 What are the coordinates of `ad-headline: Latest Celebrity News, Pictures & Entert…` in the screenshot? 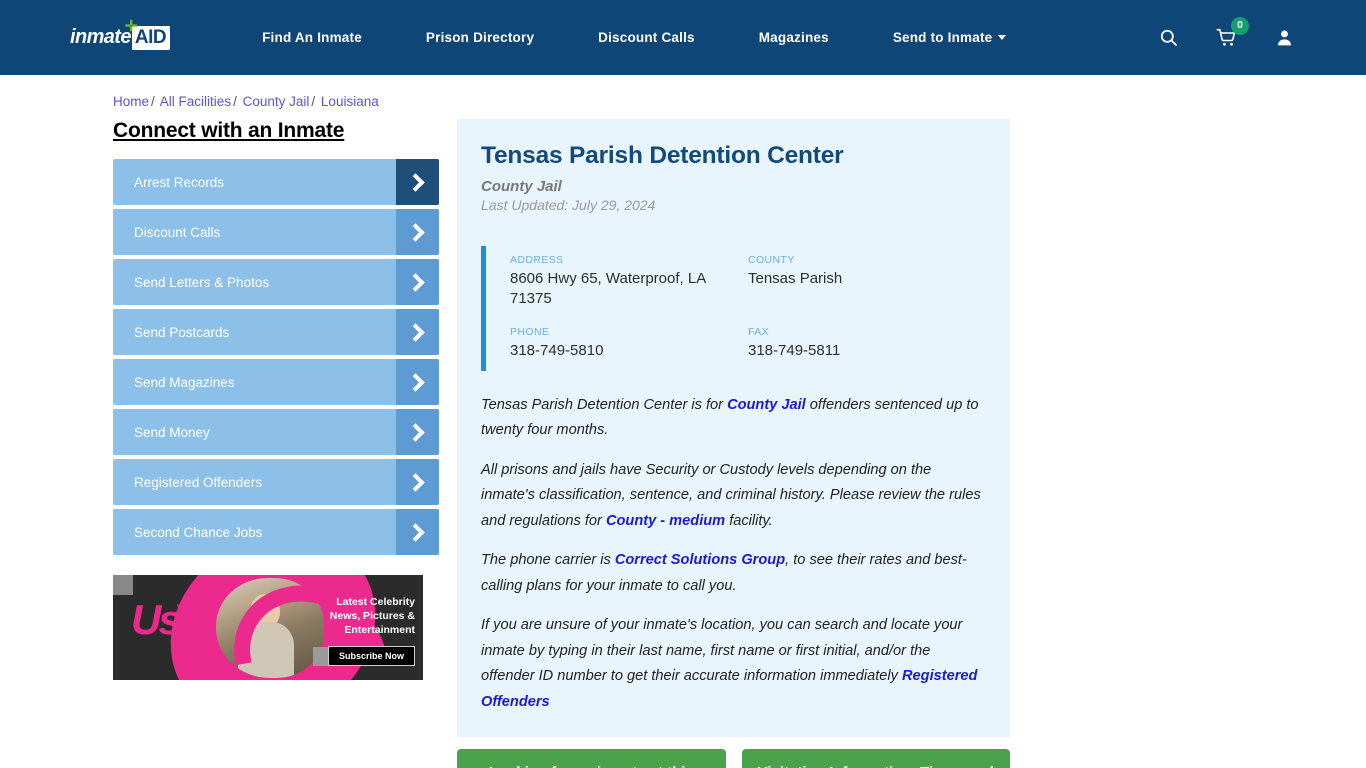 It's located at (355, 616).